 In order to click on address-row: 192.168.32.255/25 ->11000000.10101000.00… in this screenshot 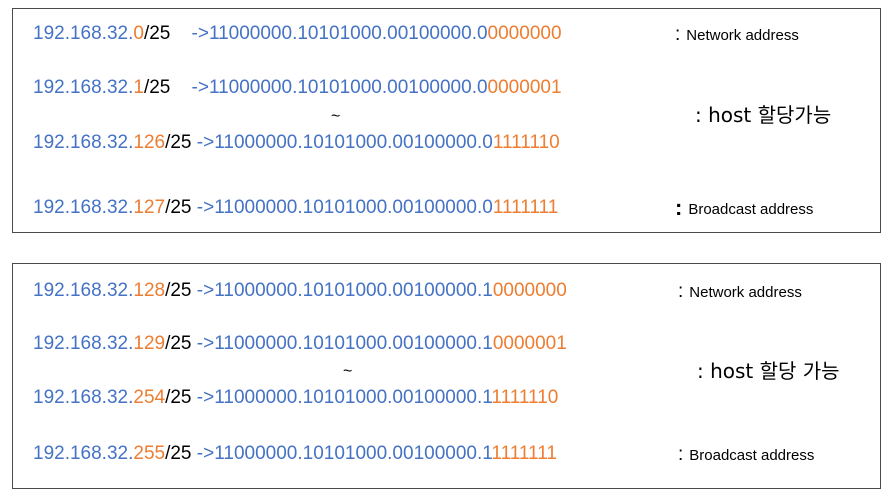, I will do `click(295, 454)`.